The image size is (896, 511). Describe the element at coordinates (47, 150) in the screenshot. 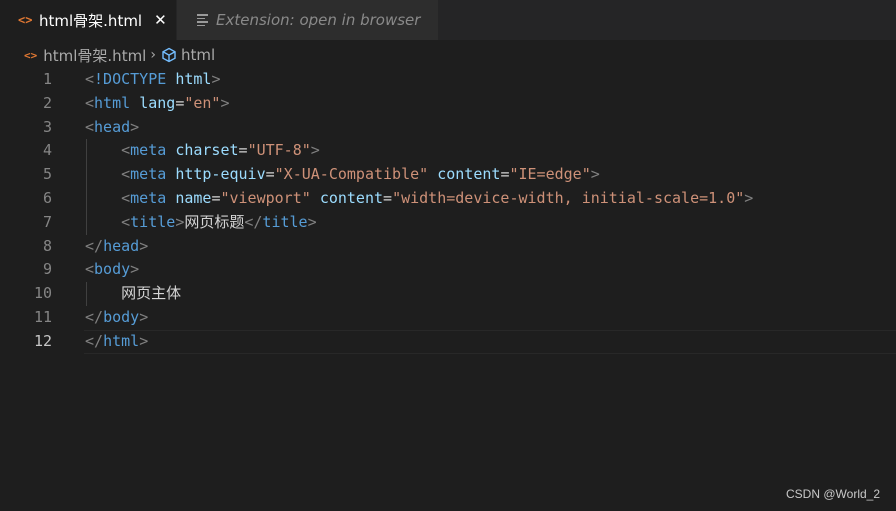

I see `line-number: 4` at that location.